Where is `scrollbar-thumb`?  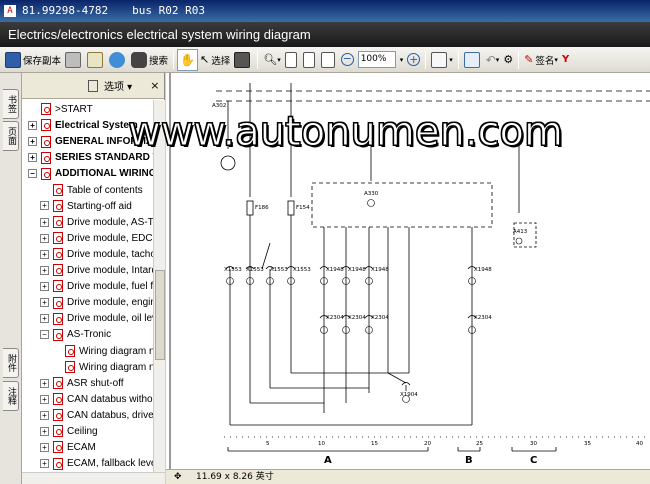 scrollbar-thumb is located at coordinates (160, 315).